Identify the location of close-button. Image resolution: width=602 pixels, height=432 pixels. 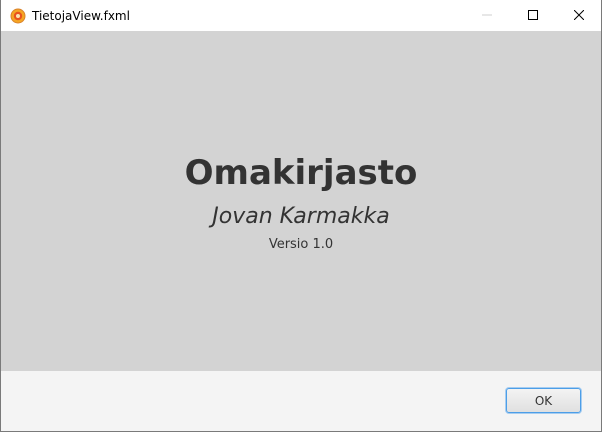
(578, 15).